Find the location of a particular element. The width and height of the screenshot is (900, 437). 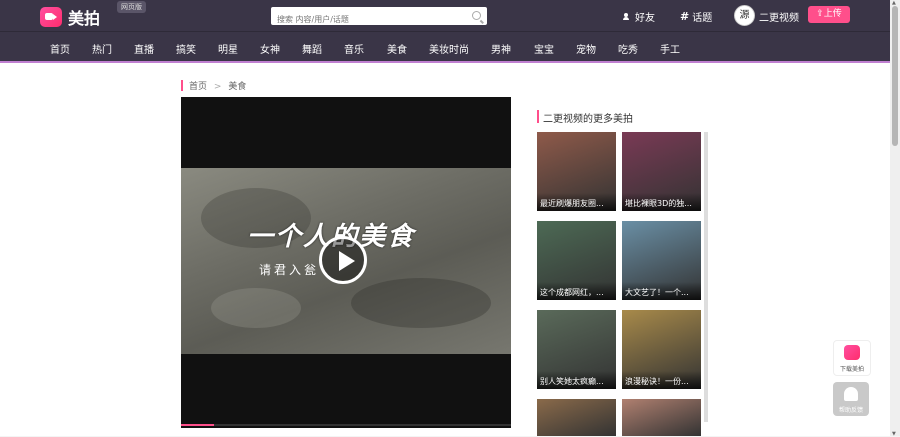

help-feedback-label: 帮助反馈 is located at coordinates (850, 410).